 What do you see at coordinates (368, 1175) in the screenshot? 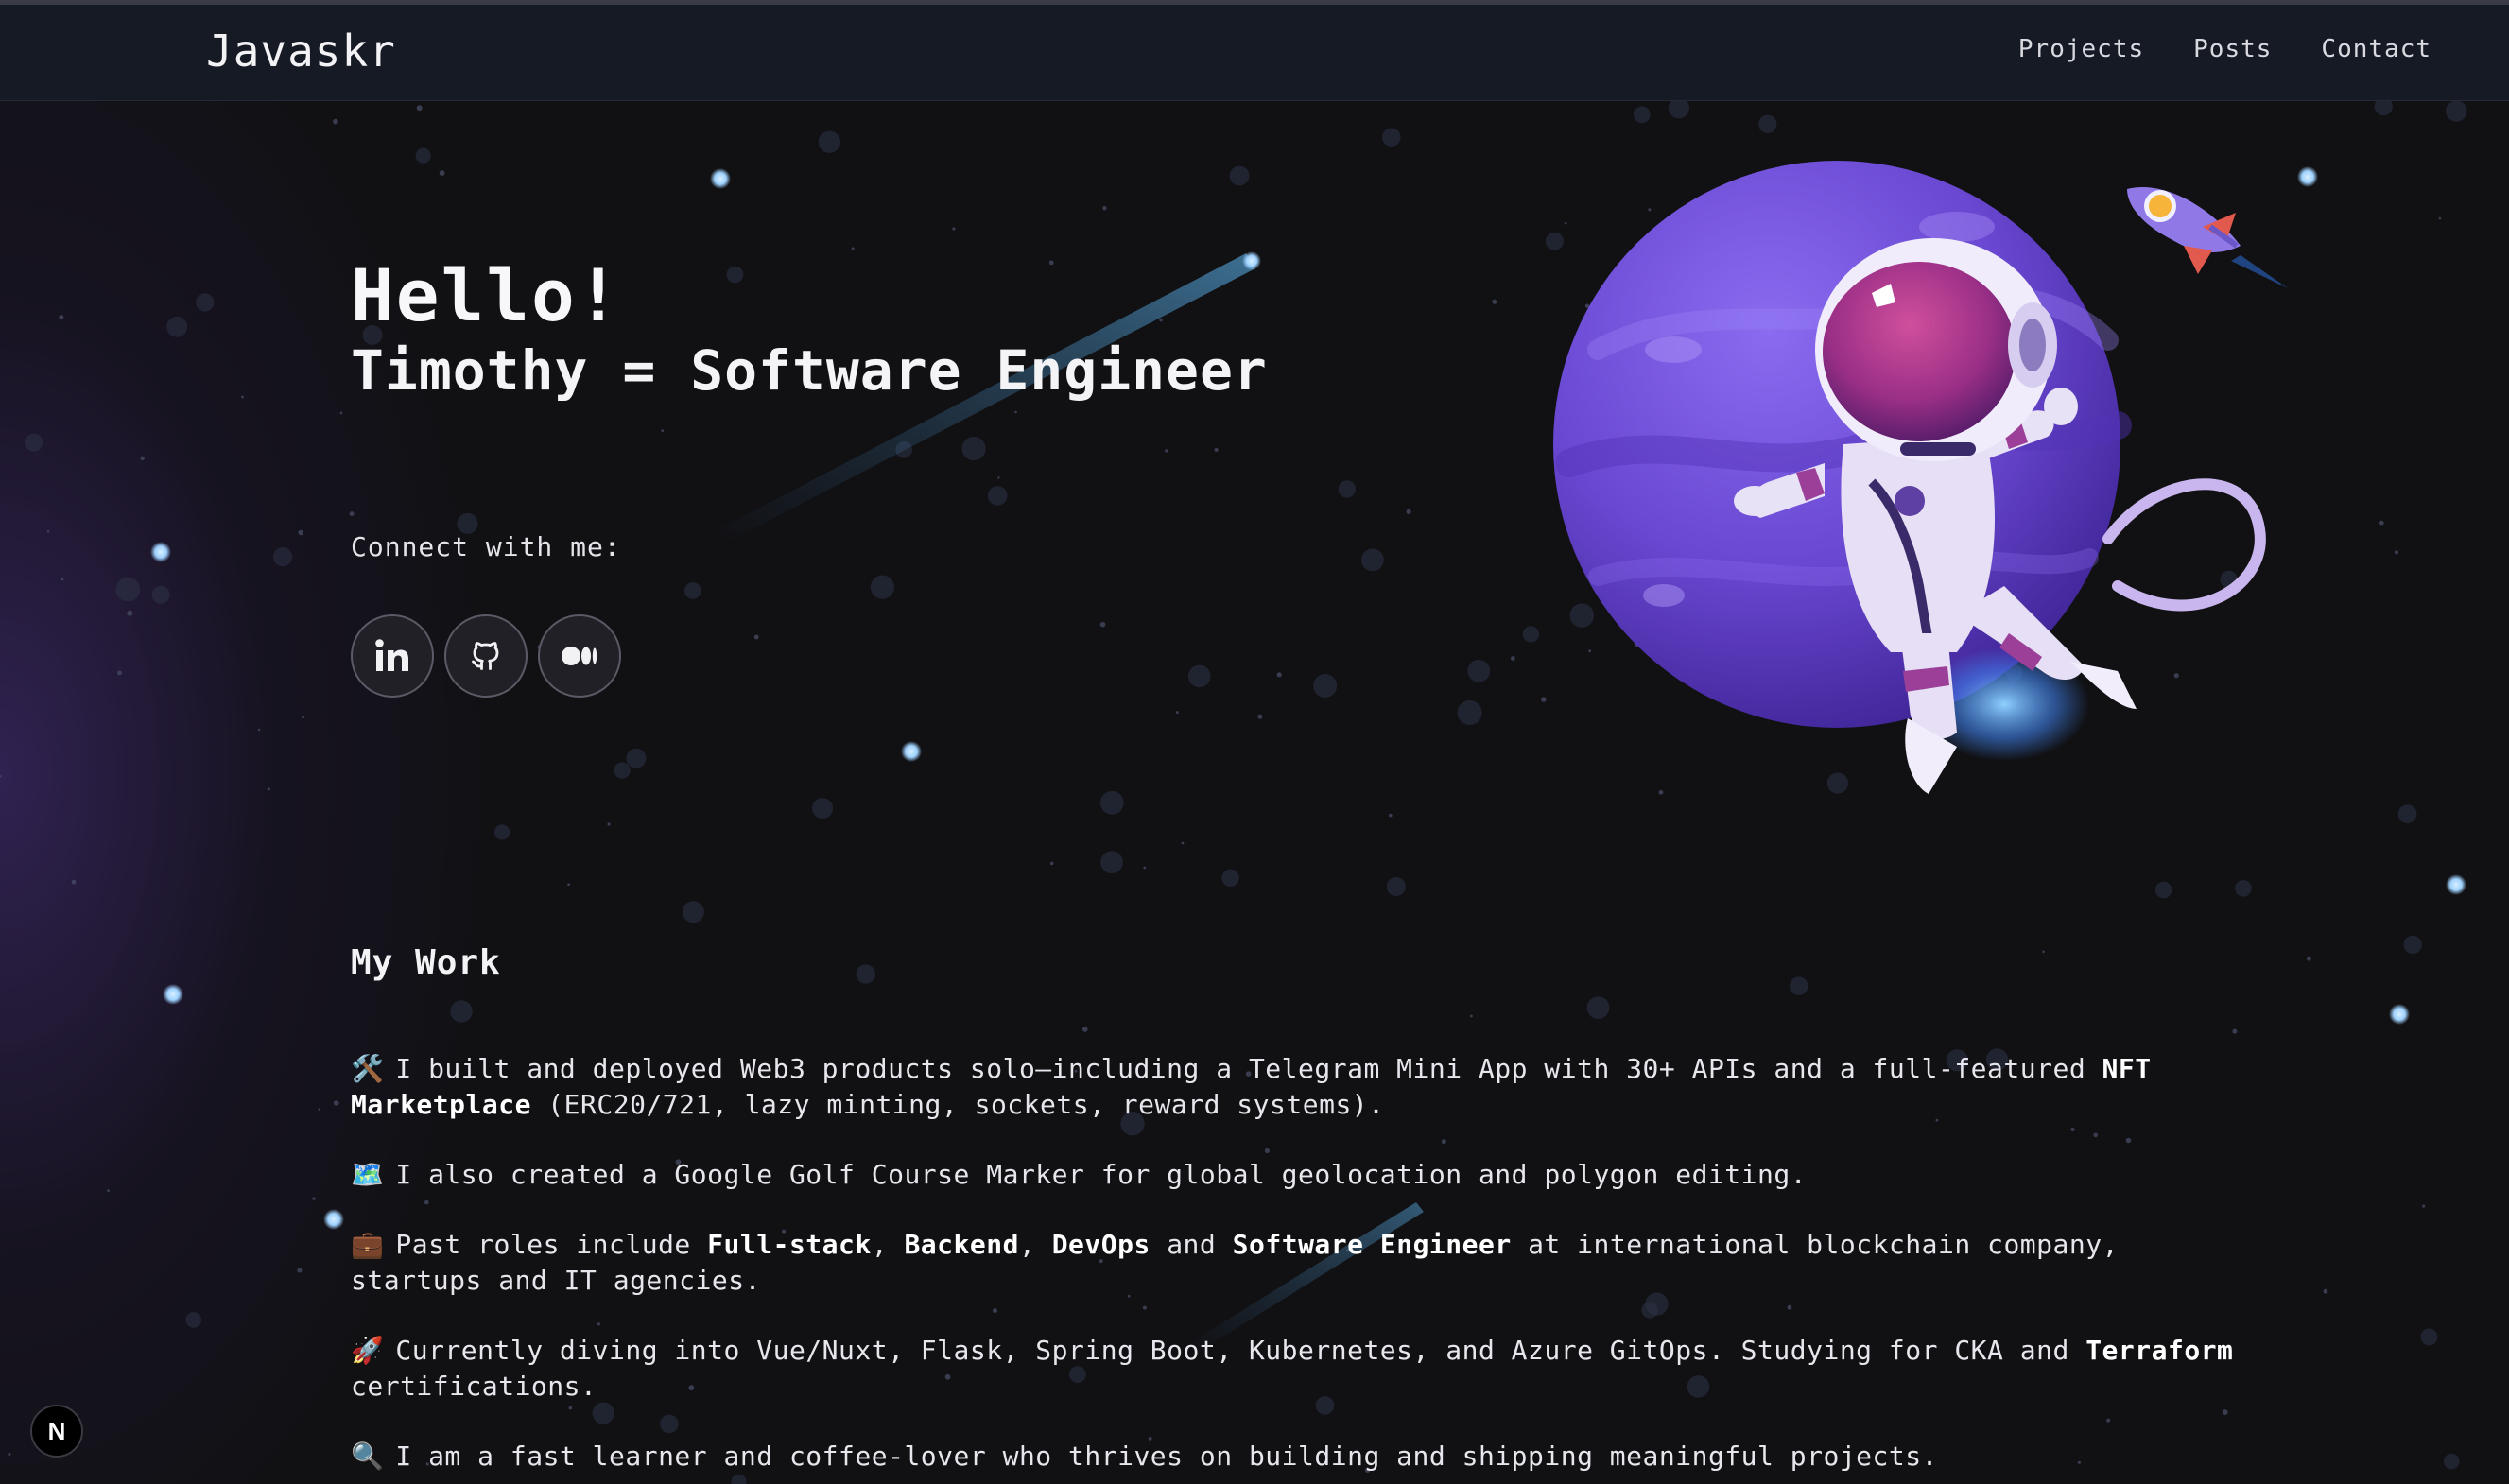
I see `work-item-emoji: 🗺️` at bounding box center [368, 1175].